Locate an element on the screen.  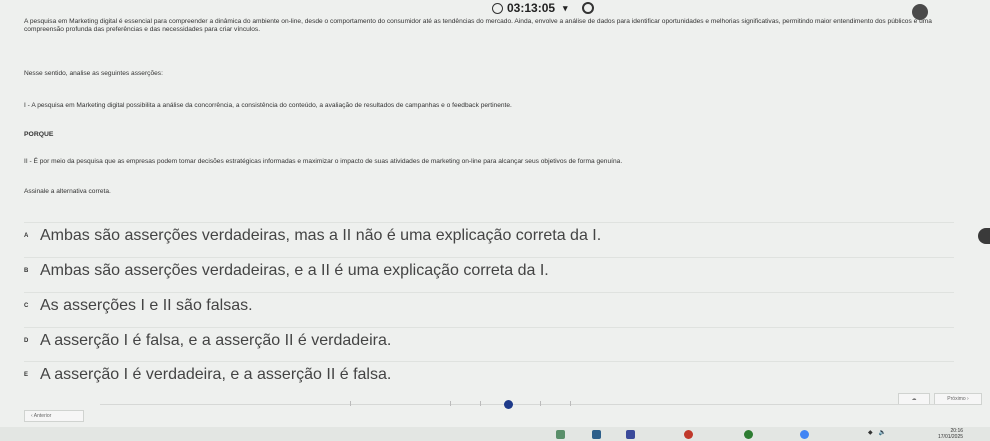
option-letter: C is located at coordinates (26, 306).